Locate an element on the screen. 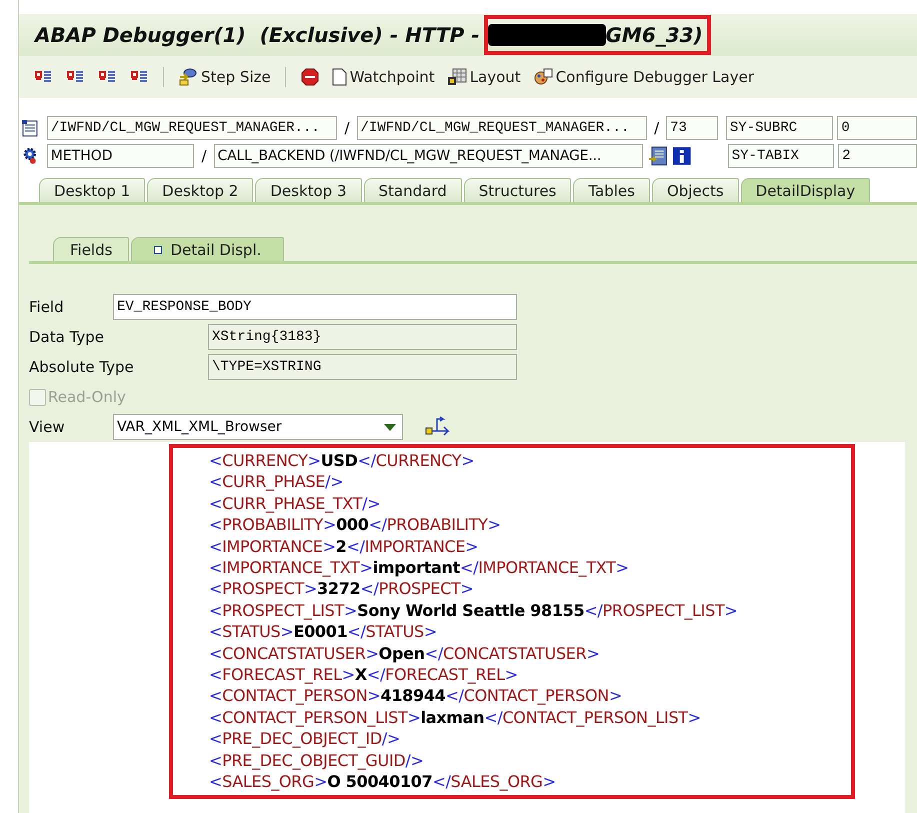 This screenshot has height=813, width=917. system-field-name: SY-SUBRC is located at coordinates (780, 128).